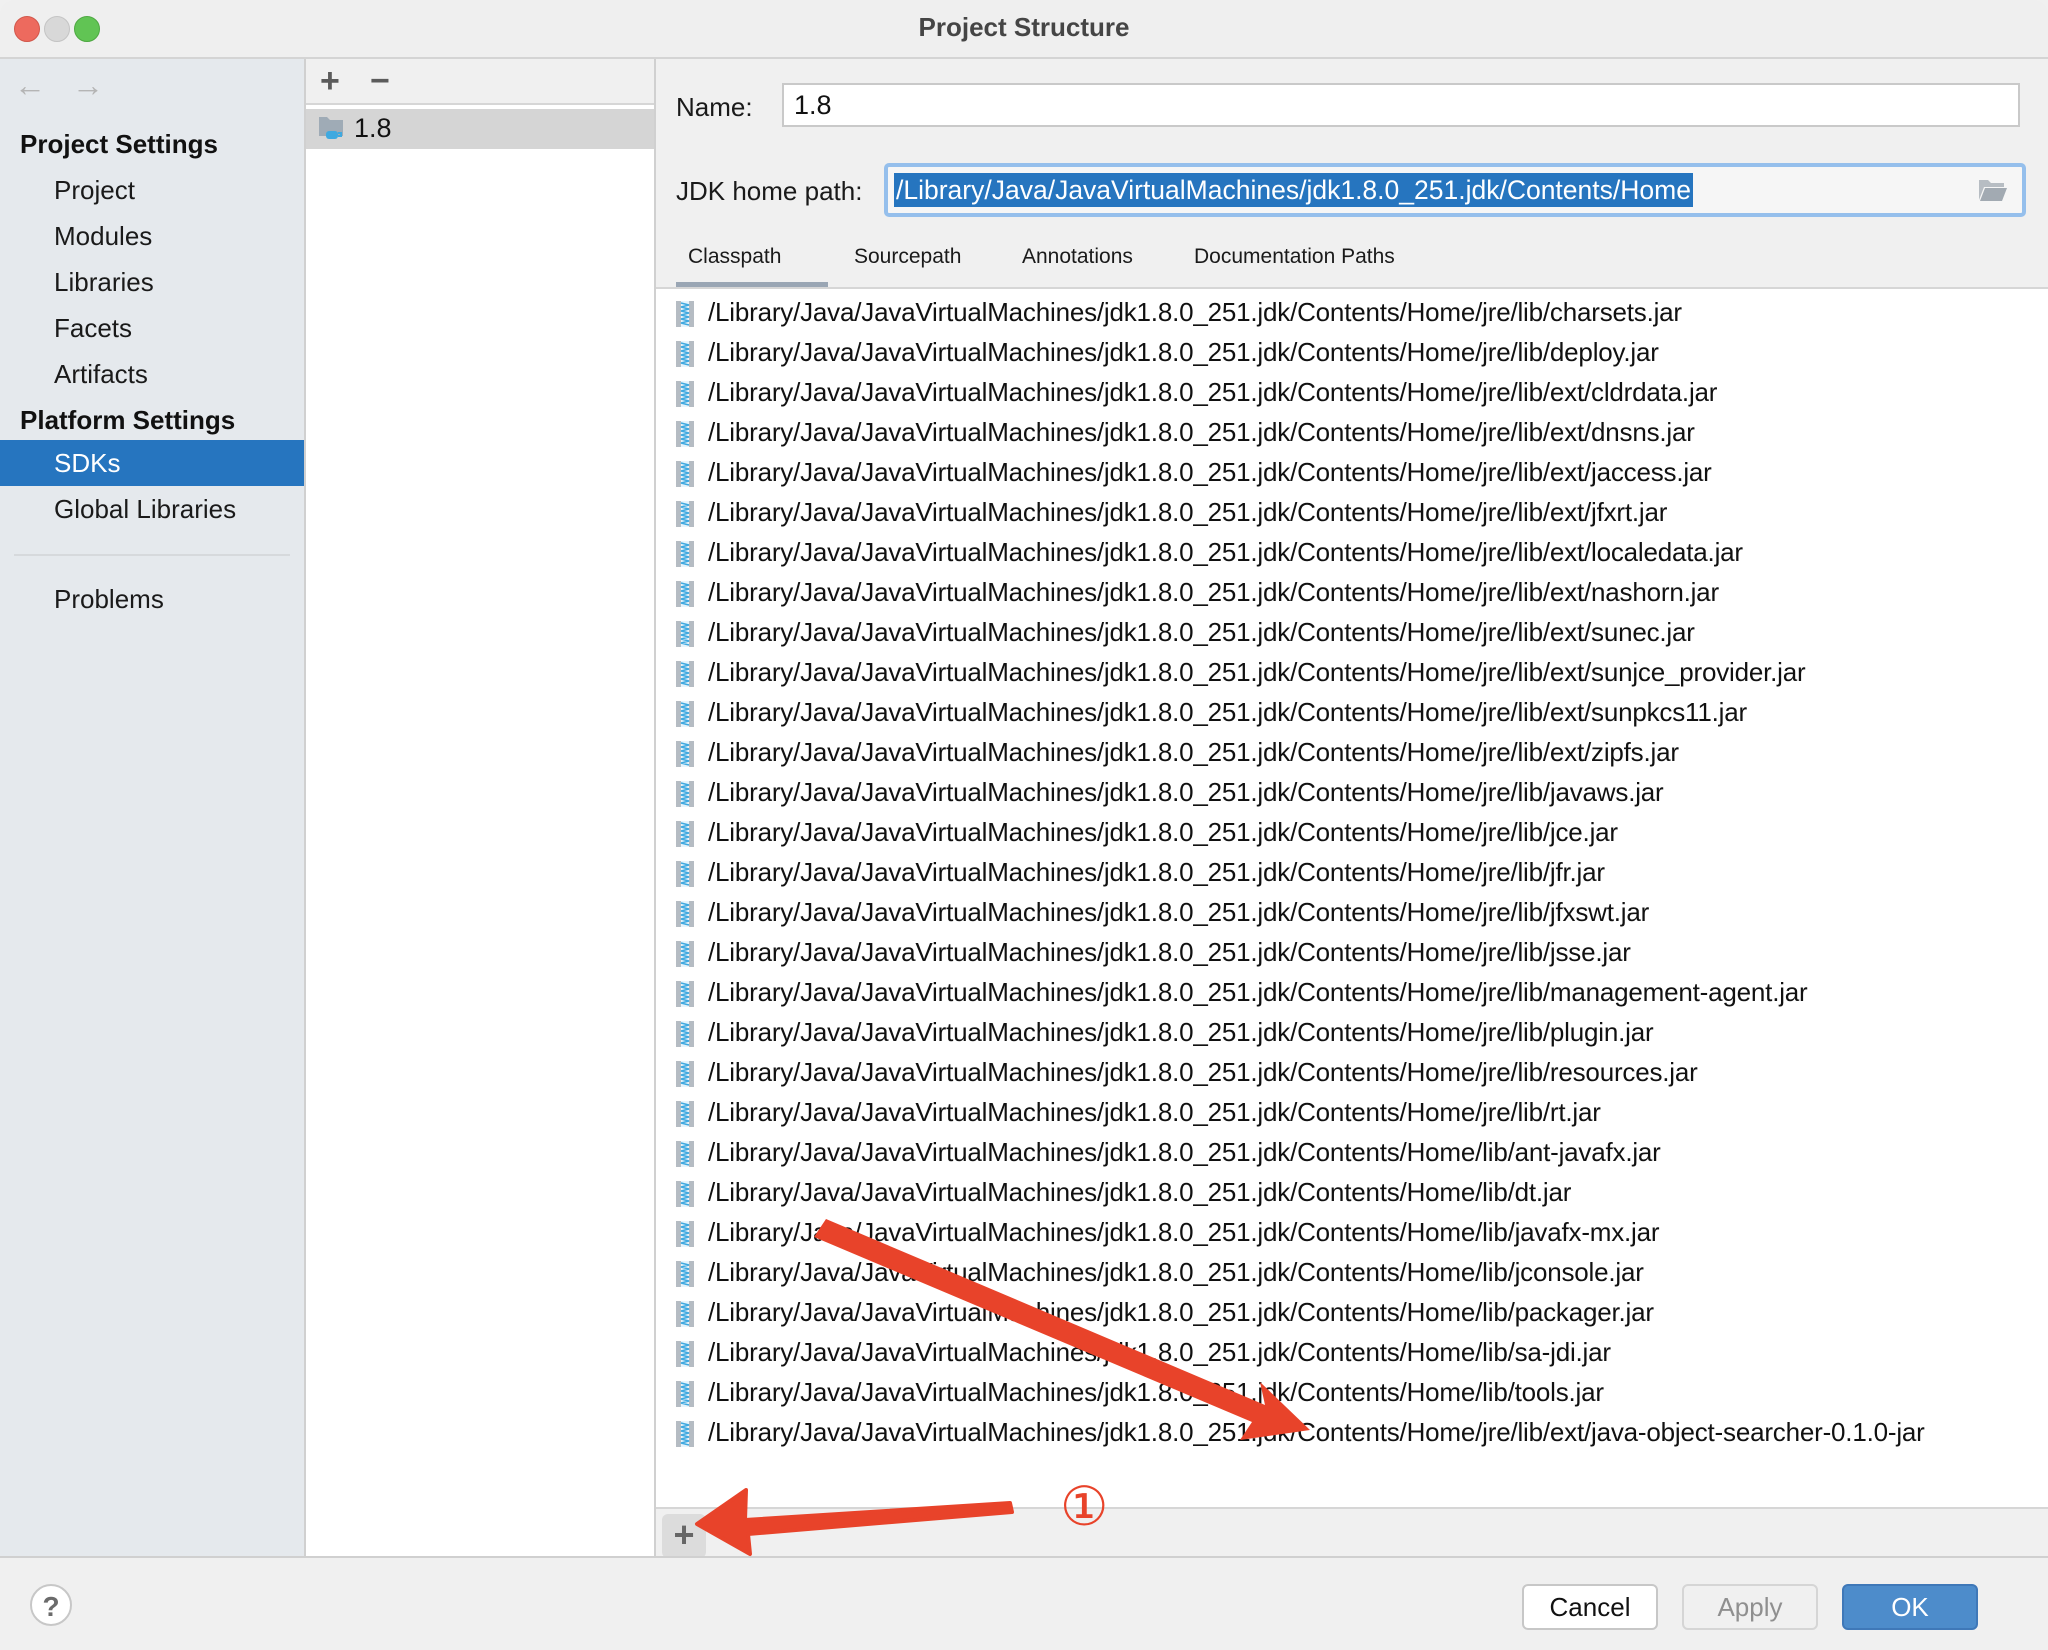  Describe the element at coordinates (152, 236) in the screenshot. I see `sidebar-item-modules: Modules` at that location.